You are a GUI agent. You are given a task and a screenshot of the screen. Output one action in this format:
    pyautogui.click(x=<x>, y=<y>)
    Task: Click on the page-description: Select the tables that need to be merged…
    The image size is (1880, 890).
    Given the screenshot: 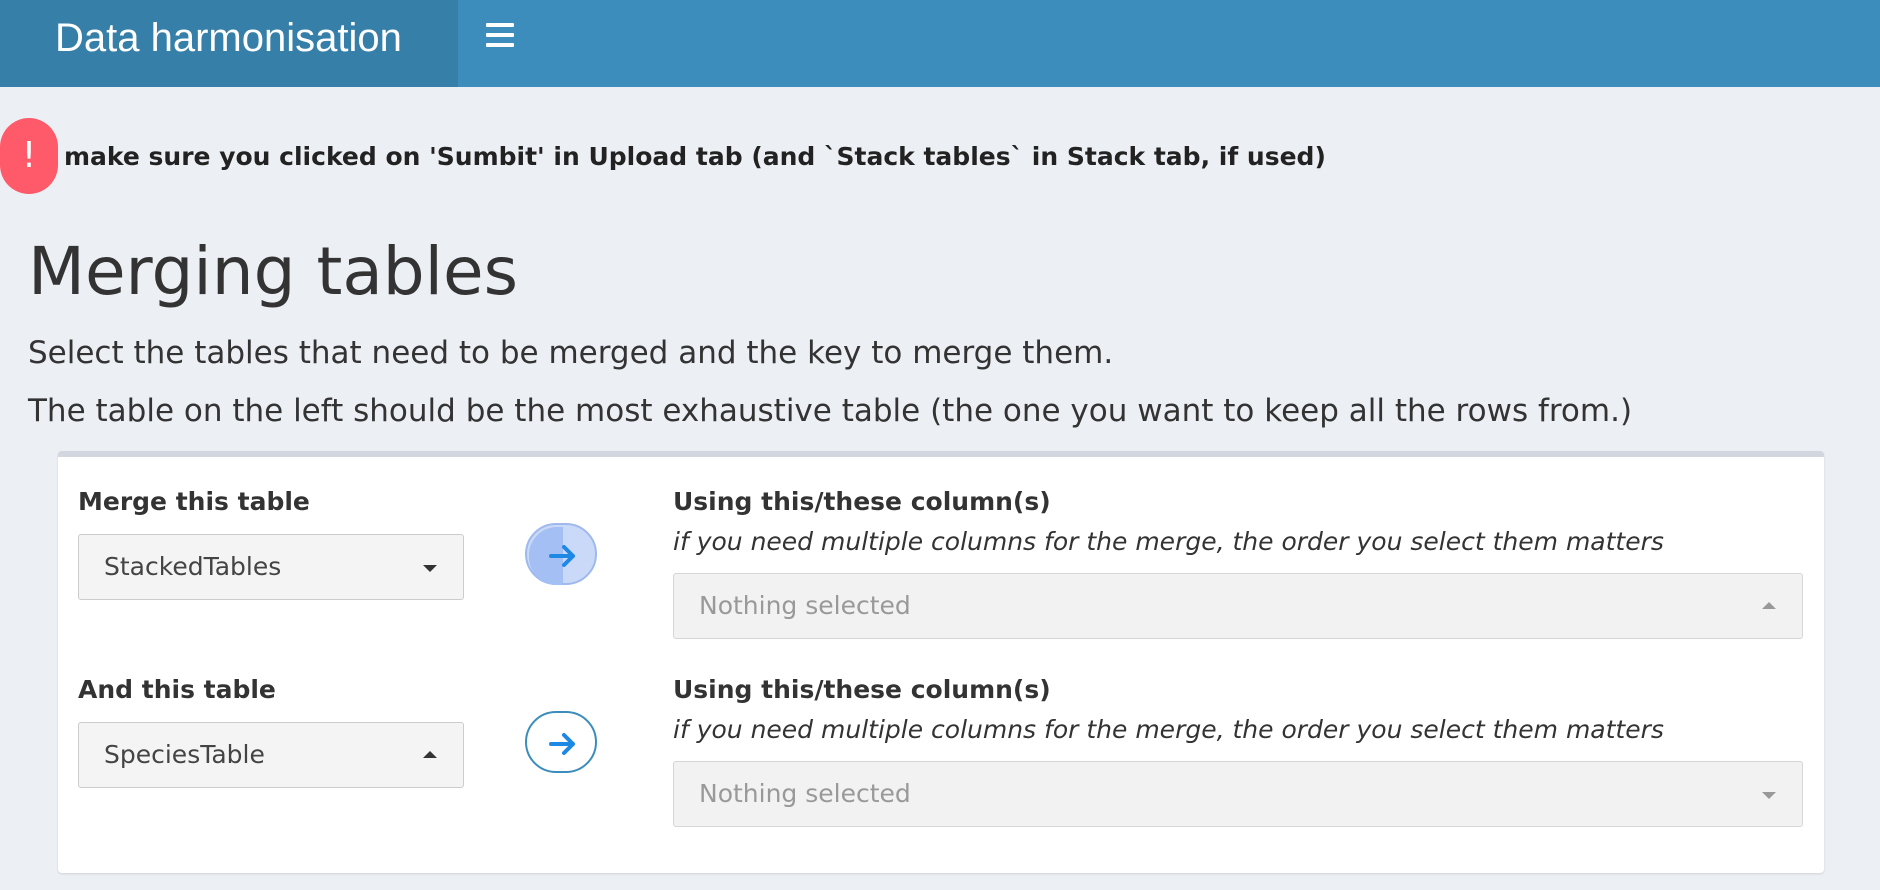 What is the action you would take?
    pyautogui.click(x=571, y=353)
    